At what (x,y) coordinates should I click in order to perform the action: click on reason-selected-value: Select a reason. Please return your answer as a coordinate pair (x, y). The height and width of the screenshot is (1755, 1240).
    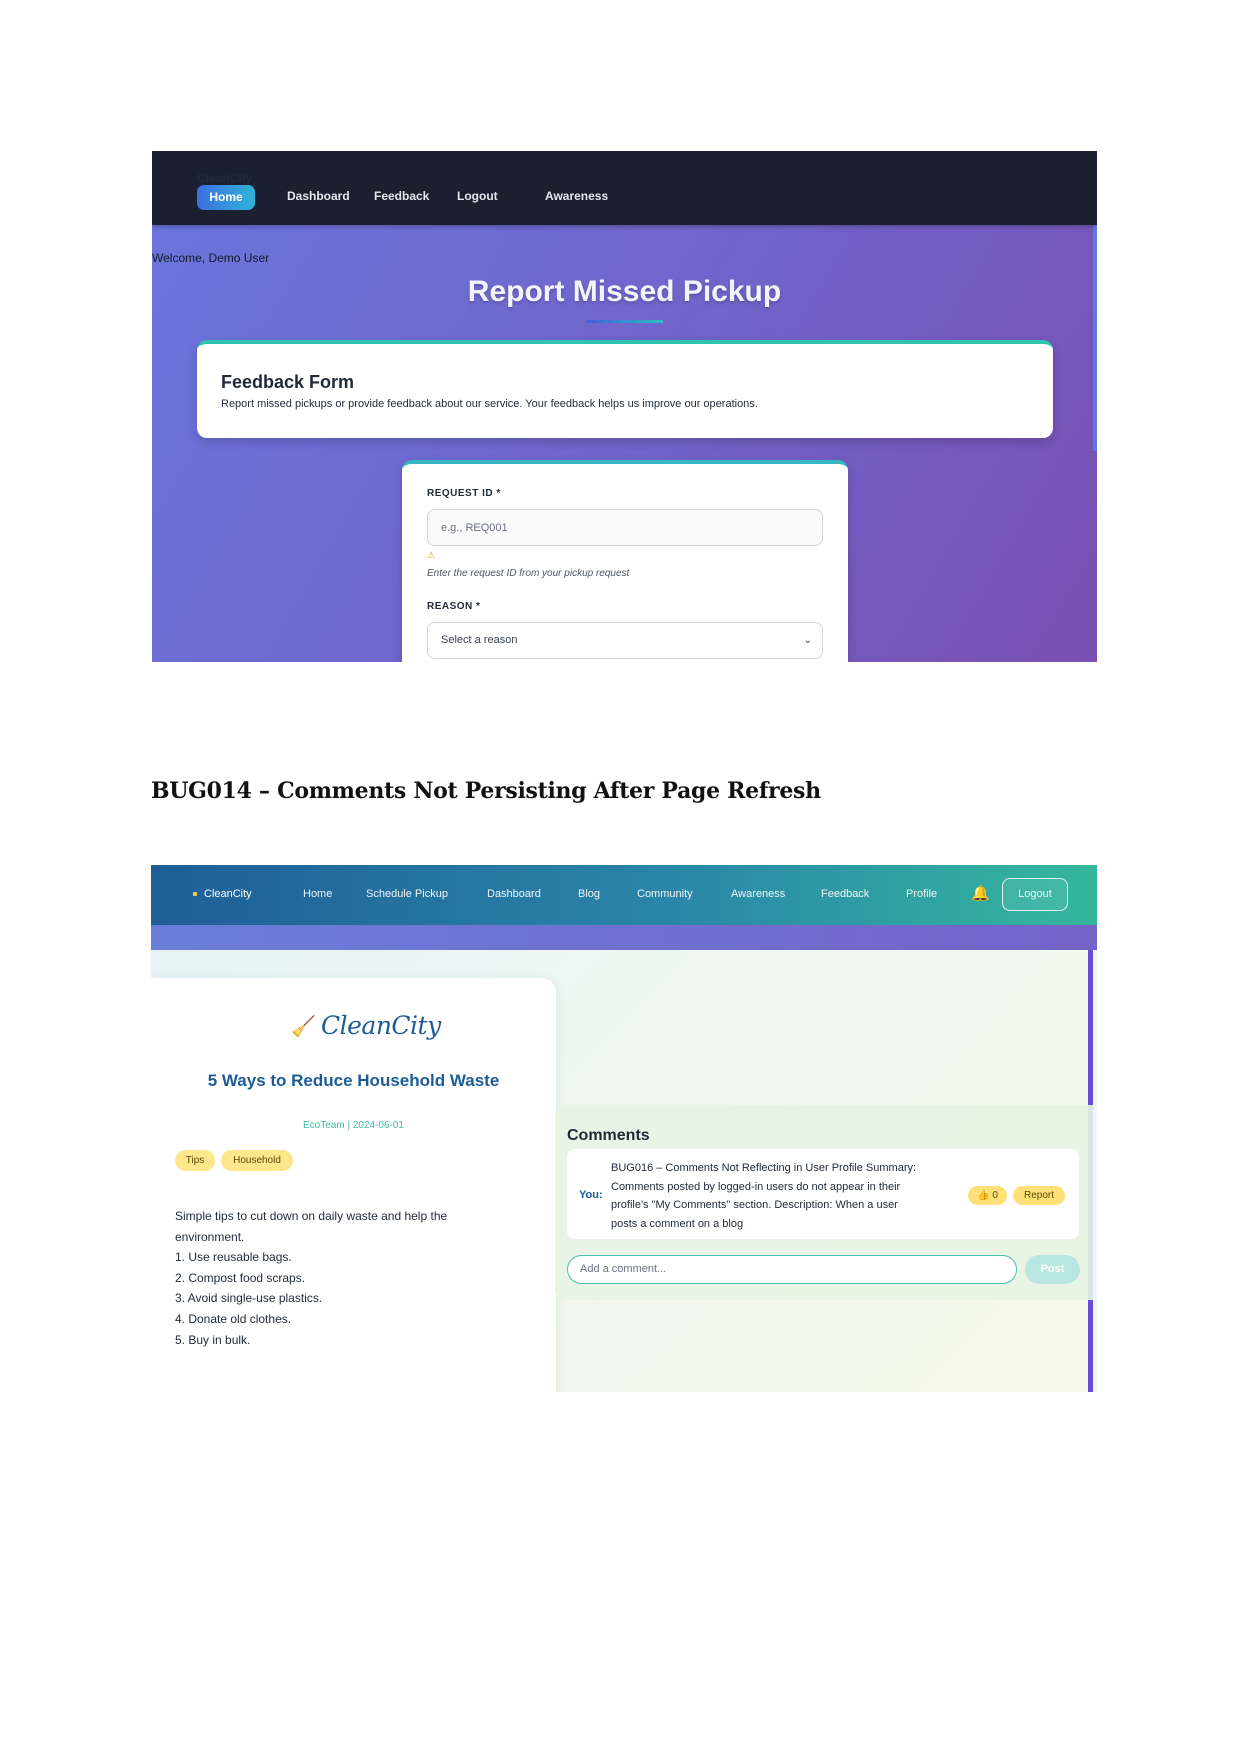
    Looking at the image, I should click on (479, 640).